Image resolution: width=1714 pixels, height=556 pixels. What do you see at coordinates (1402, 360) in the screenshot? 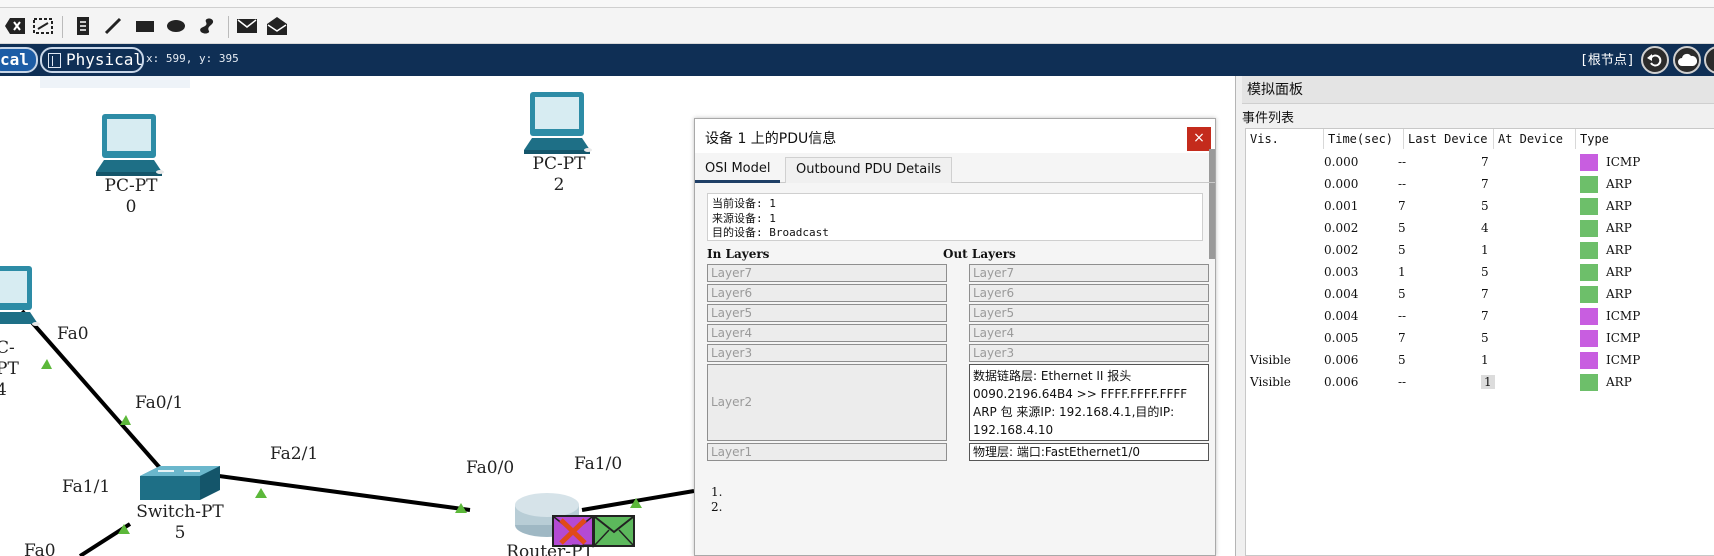
I see `event-last-device: 5` at bounding box center [1402, 360].